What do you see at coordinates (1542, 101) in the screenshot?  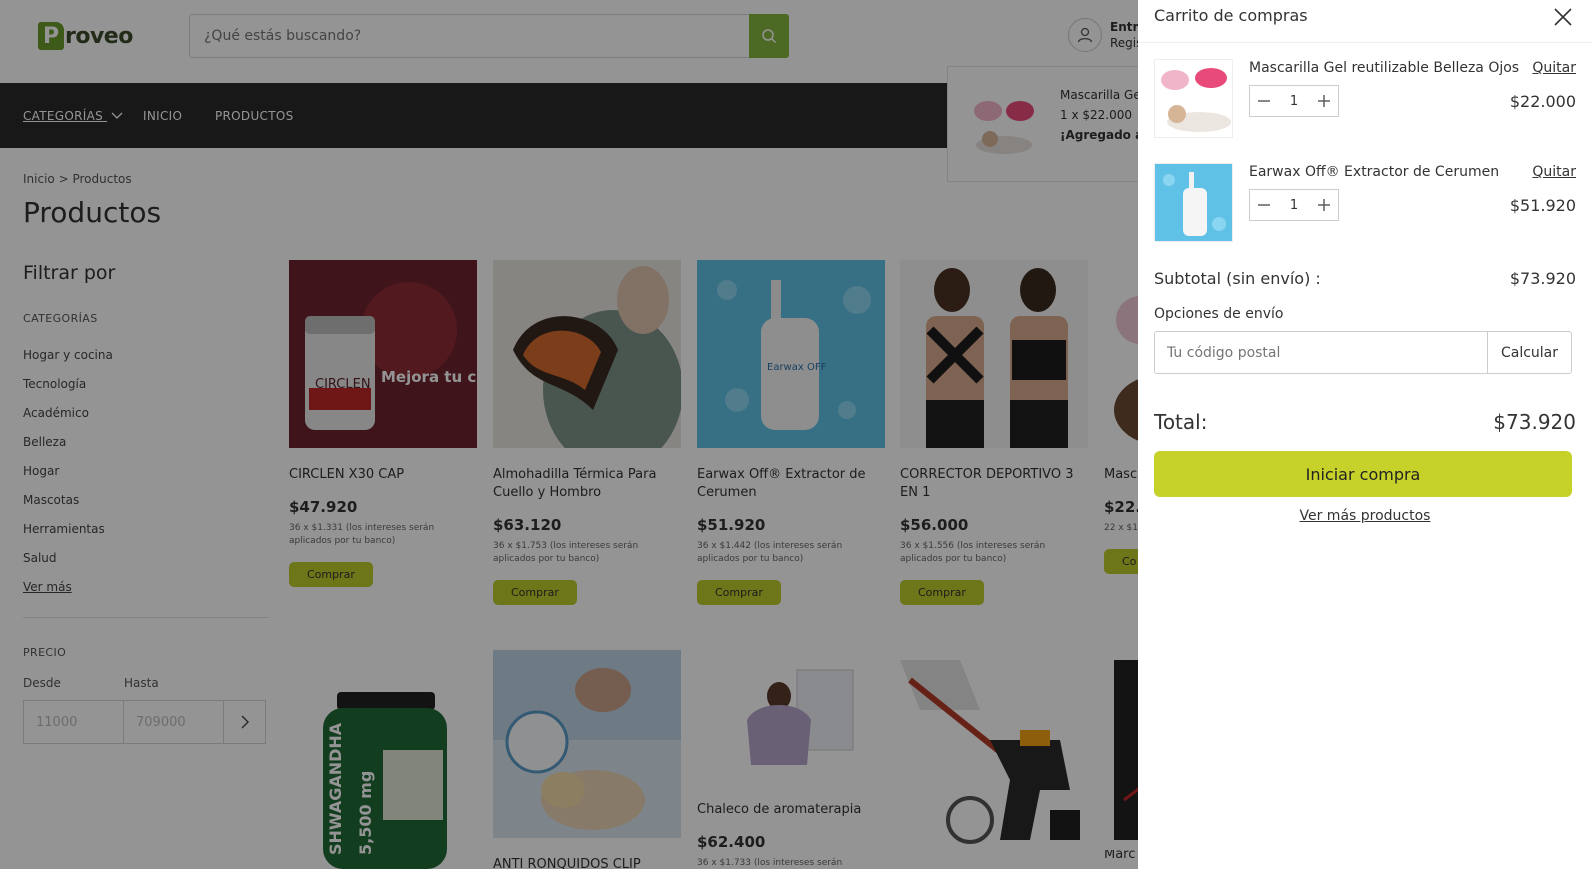 I see `cart-item-price: $22.000` at bounding box center [1542, 101].